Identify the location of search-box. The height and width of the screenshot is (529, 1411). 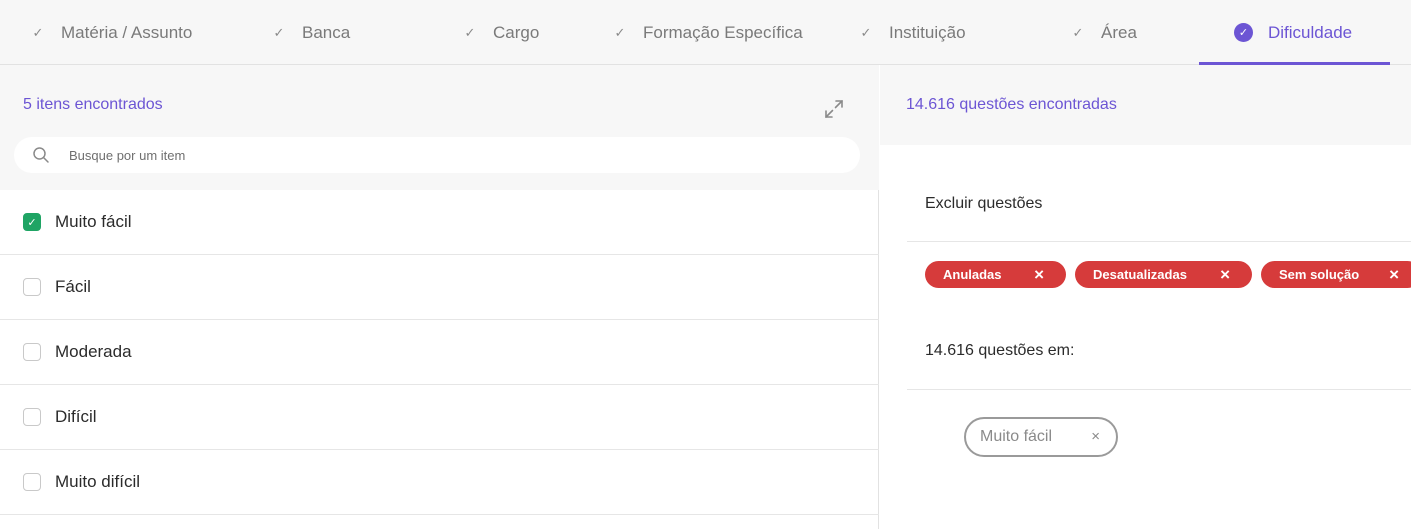
(437, 155).